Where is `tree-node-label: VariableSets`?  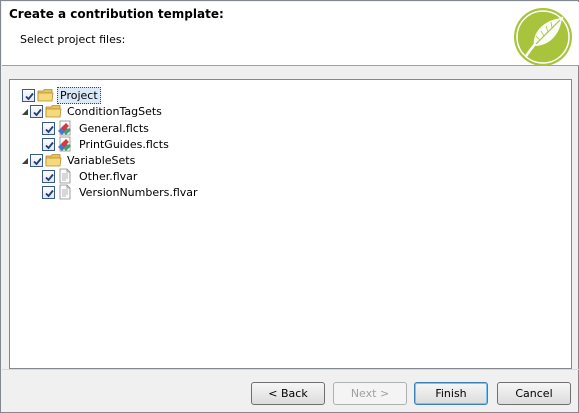 tree-node-label: VariableSets is located at coordinates (101, 160).